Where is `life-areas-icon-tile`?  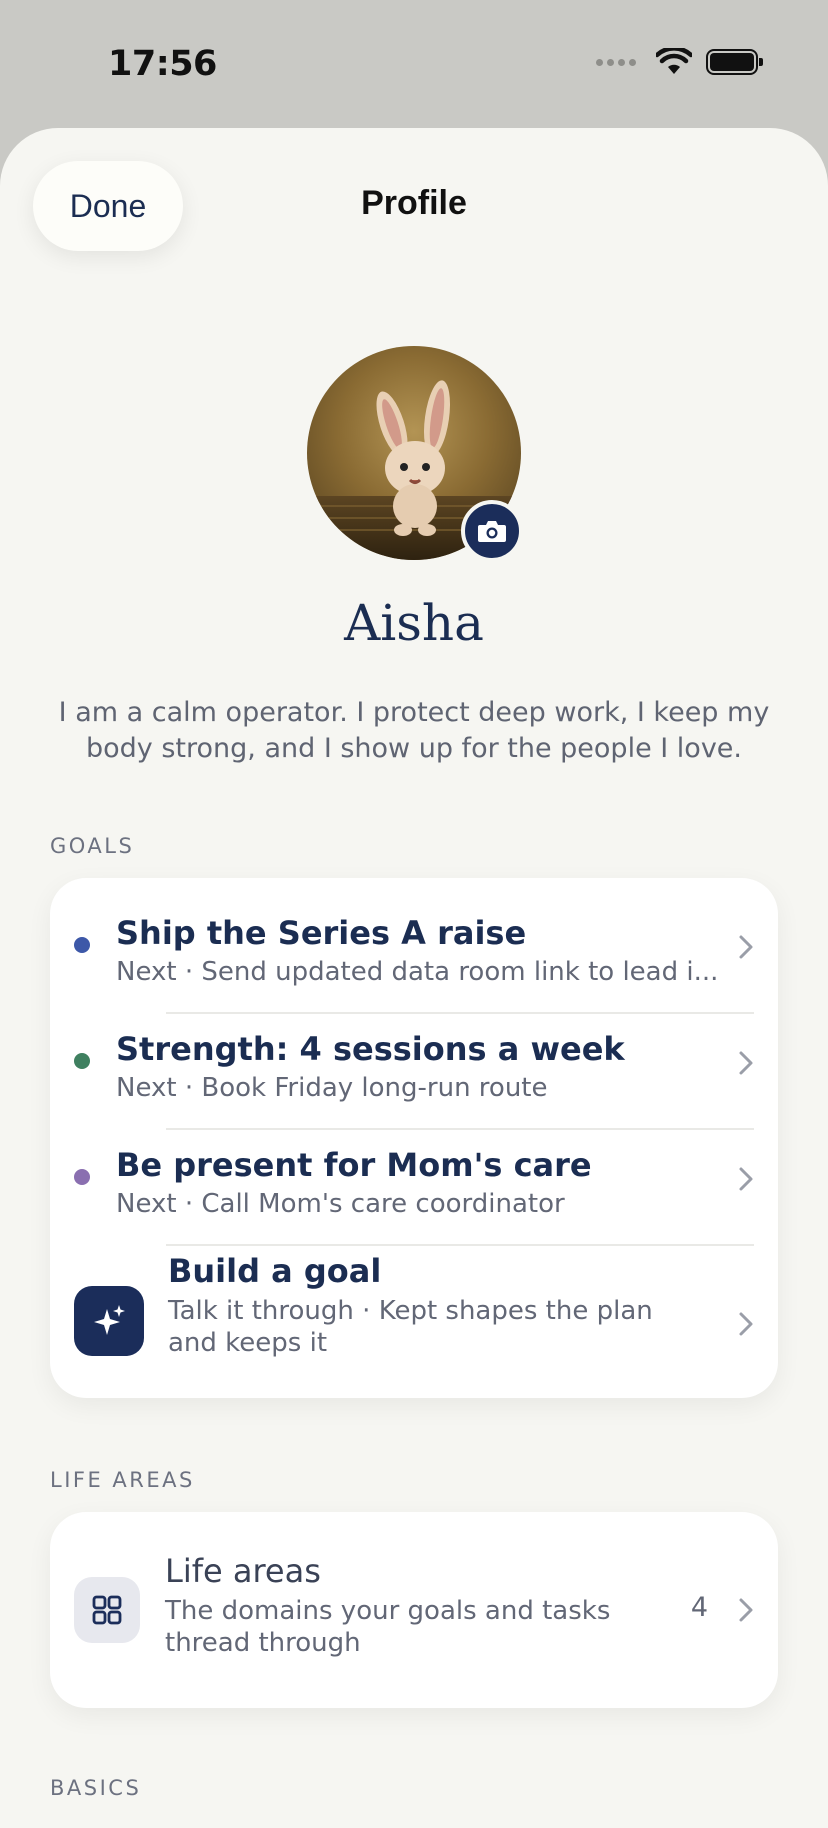
life-areas-icon-tile is located at coordinates (107, 1610).